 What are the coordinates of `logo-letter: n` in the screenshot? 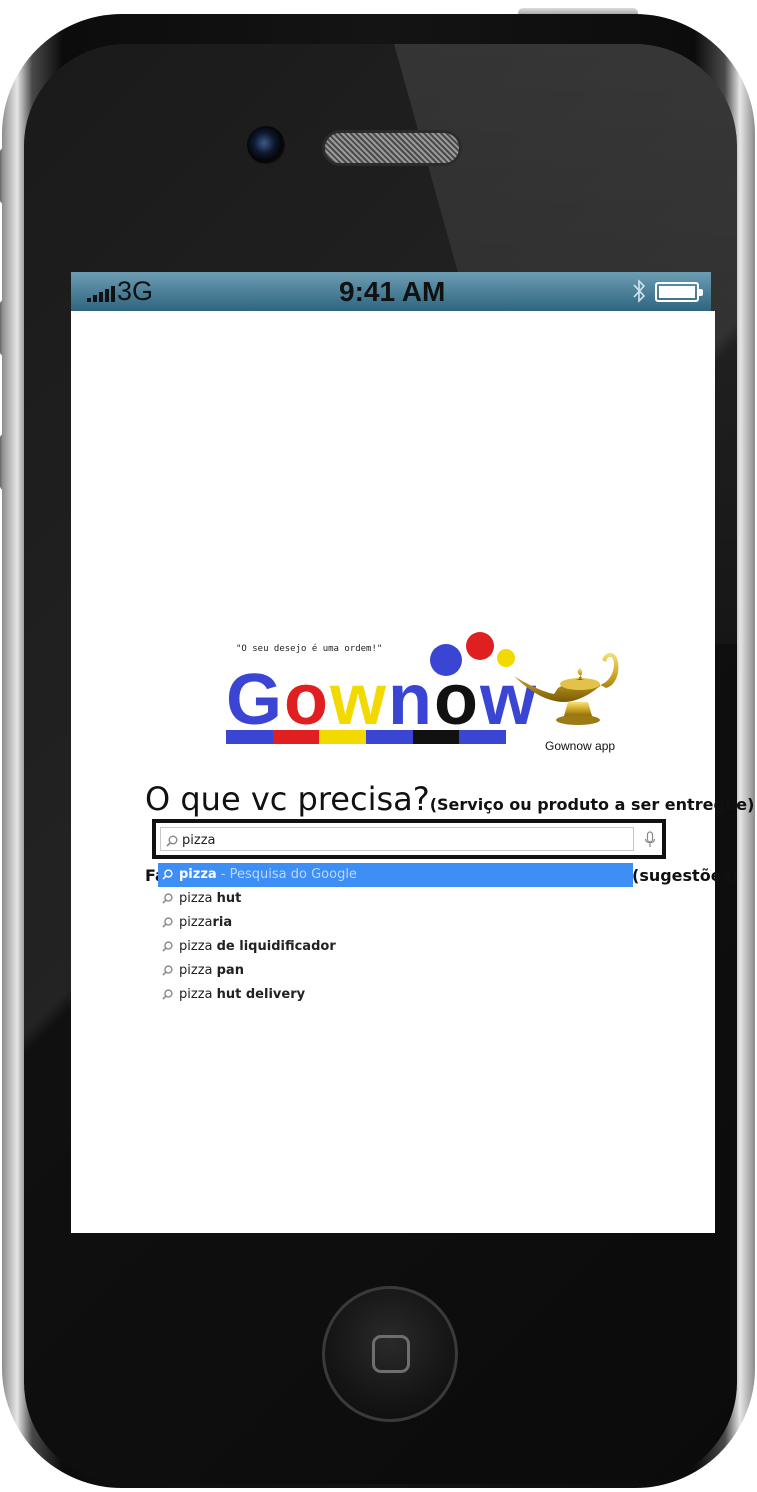 It's located at (411, 700).